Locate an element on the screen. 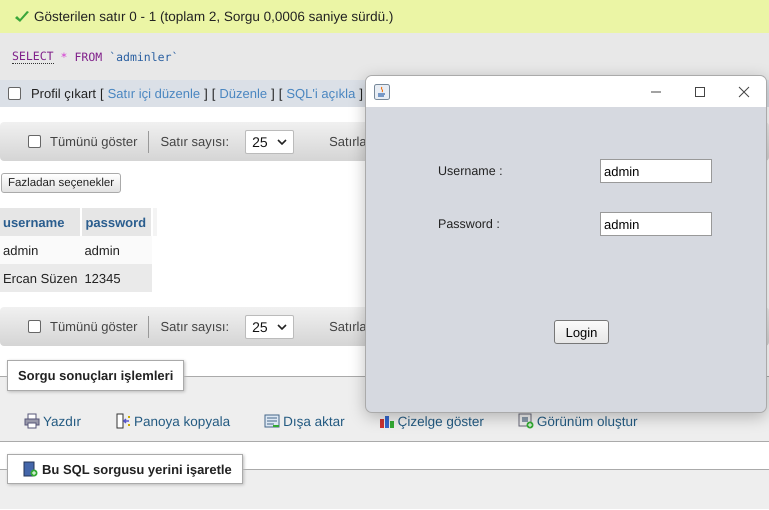  bookmark-title: Bu SQL sorgusu yerini işaretle is located at coordinates (137, 469).